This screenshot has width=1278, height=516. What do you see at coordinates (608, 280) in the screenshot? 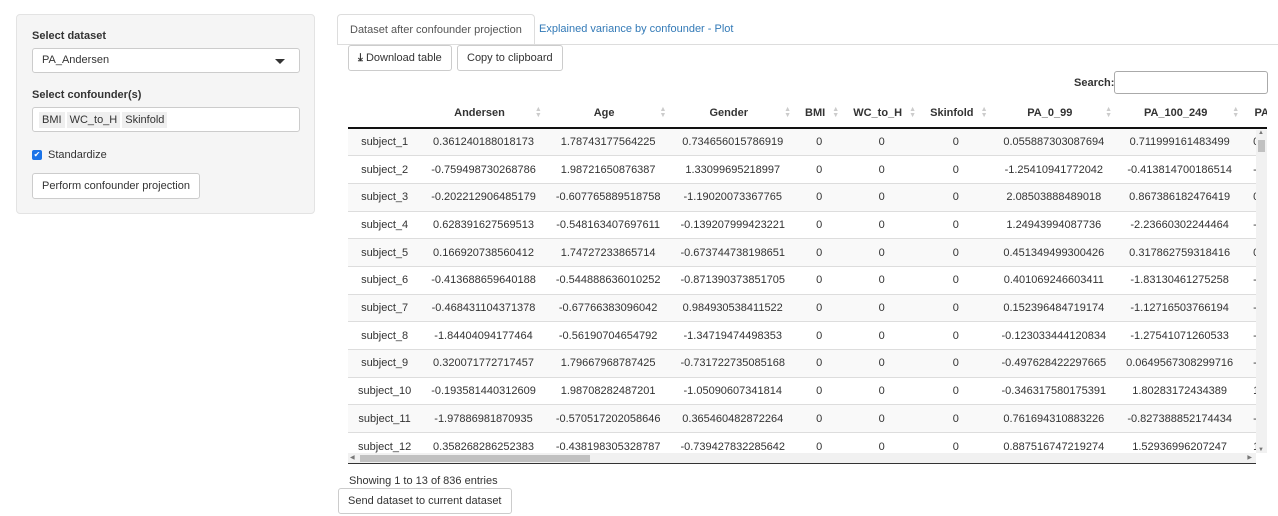
I see `table-cell: -0.544888636010252` at bounding box center [608, 280].